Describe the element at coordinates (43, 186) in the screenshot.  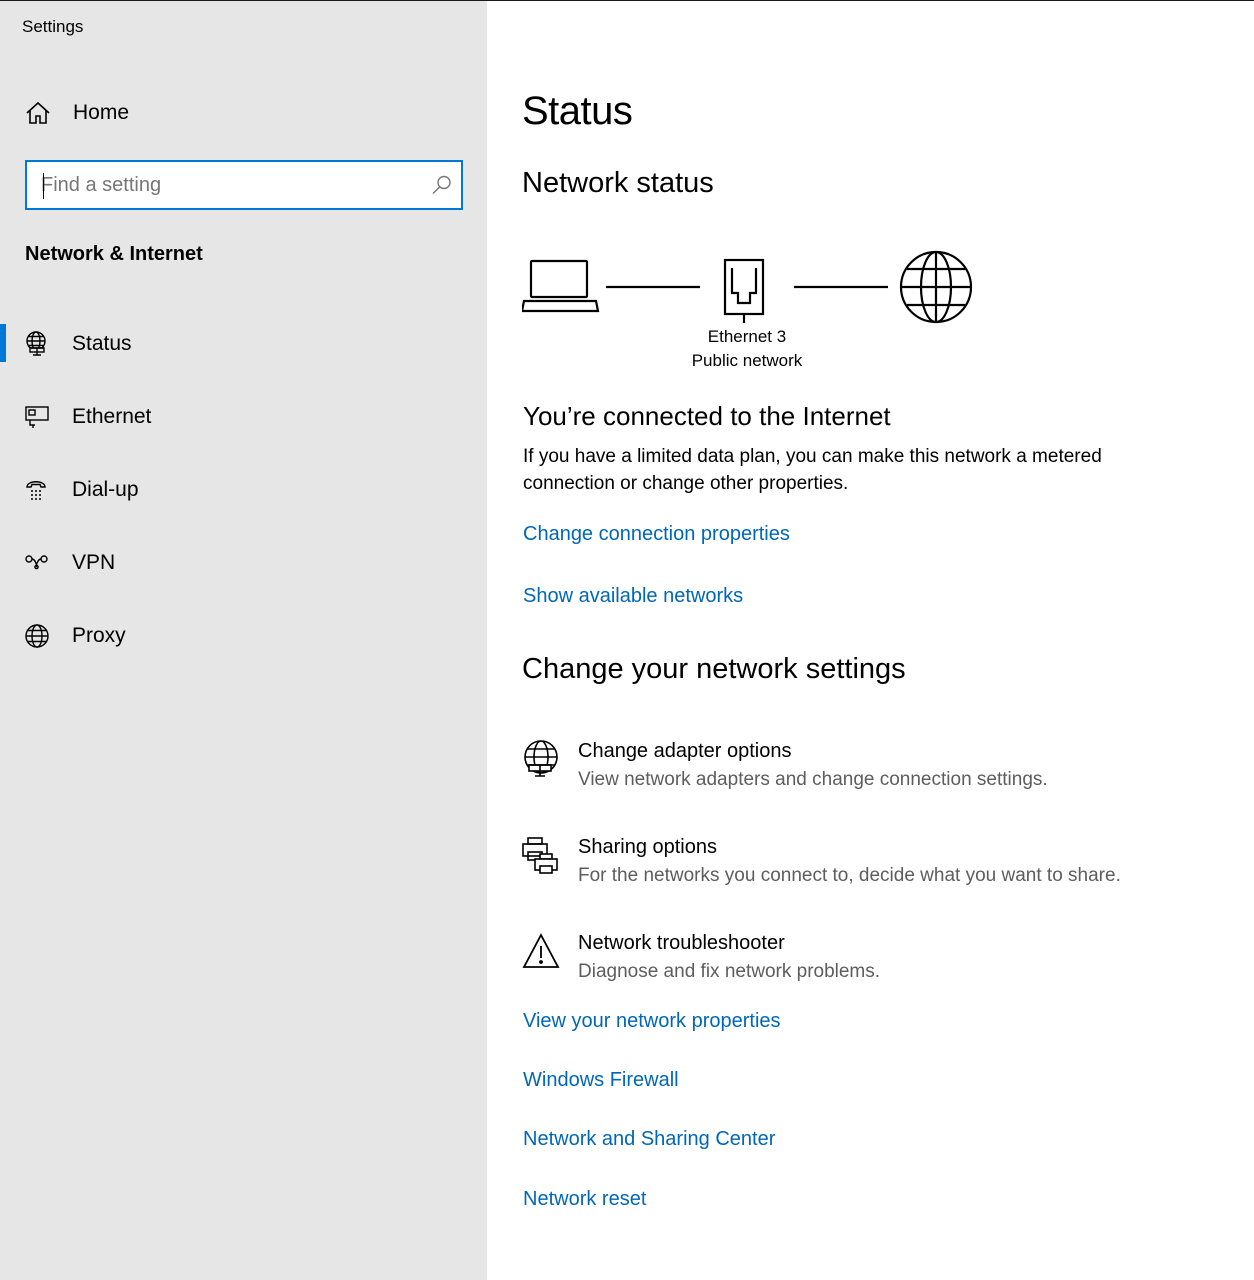
I see `text-caret` at that location.